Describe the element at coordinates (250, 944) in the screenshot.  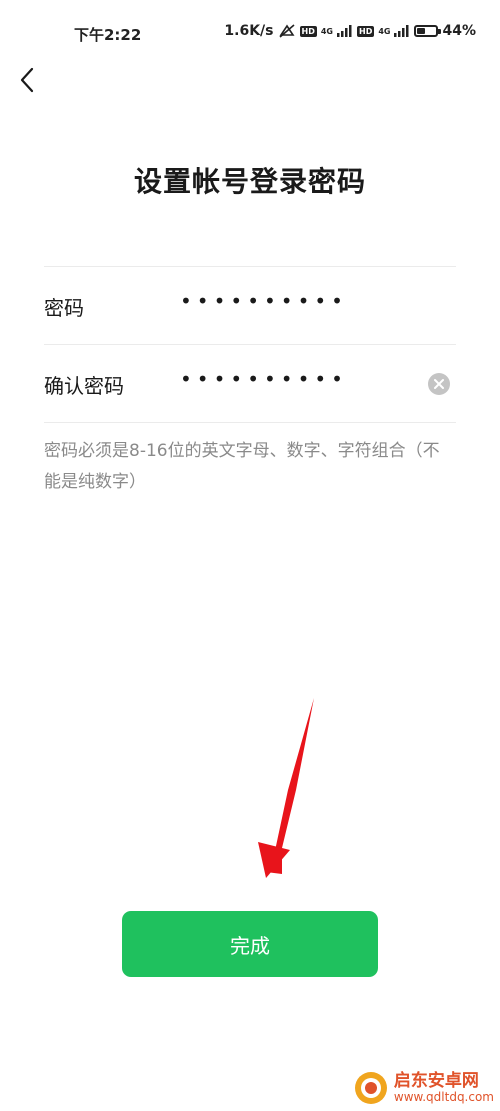
I see `done-button: 完成` at that location.